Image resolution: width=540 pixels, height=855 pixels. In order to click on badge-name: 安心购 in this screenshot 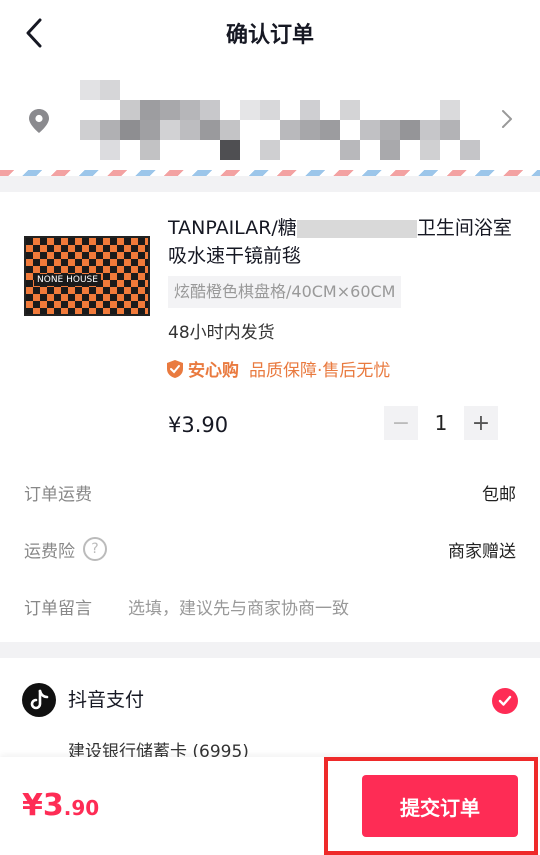, I will do `click(213, 371)`.